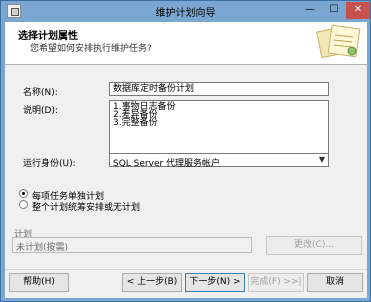  What do you see at coordinates (186, 43) in the screenshot?
I see `wizard-header: 选择计划属性 您希望如何安排执行维护任务?` at bounding box center [186, 43].